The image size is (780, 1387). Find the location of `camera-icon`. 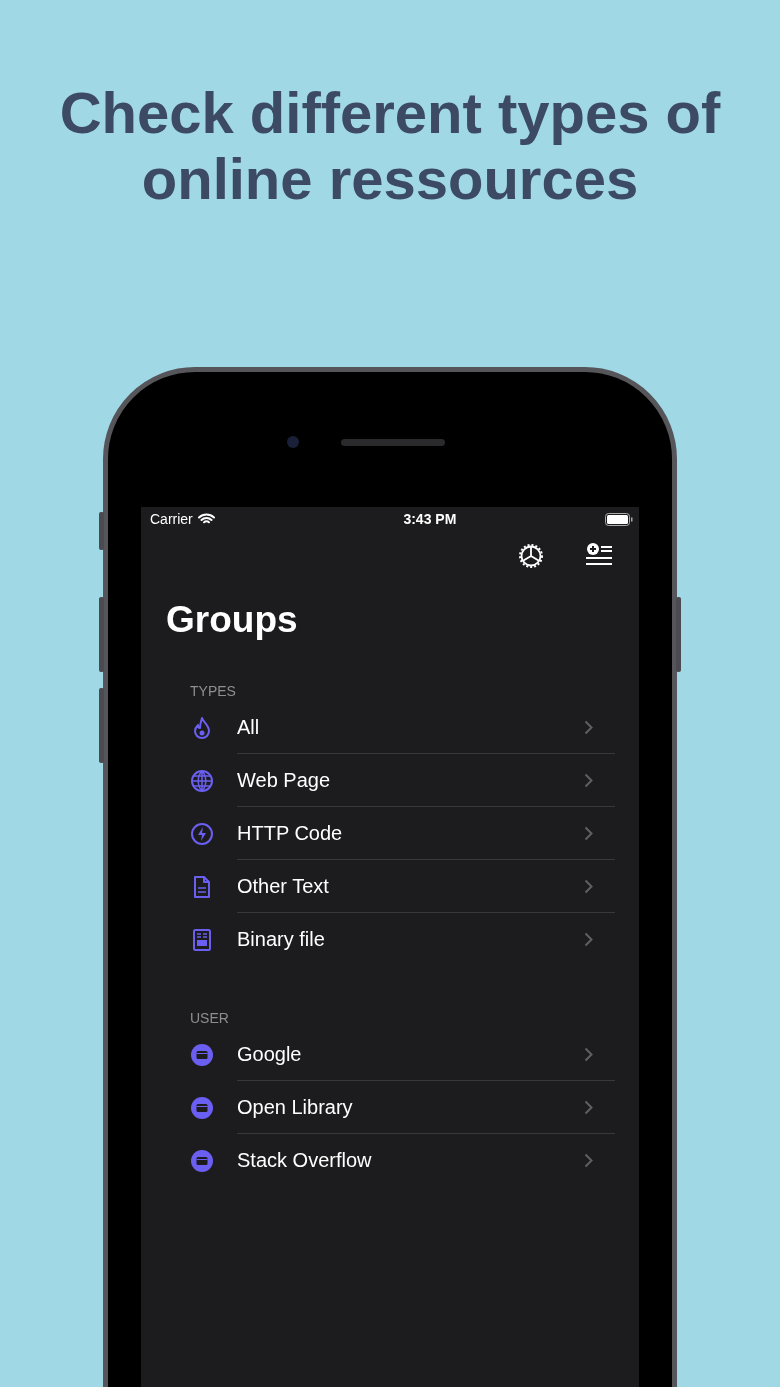

camera-icon is located at coordinates (293, 442).